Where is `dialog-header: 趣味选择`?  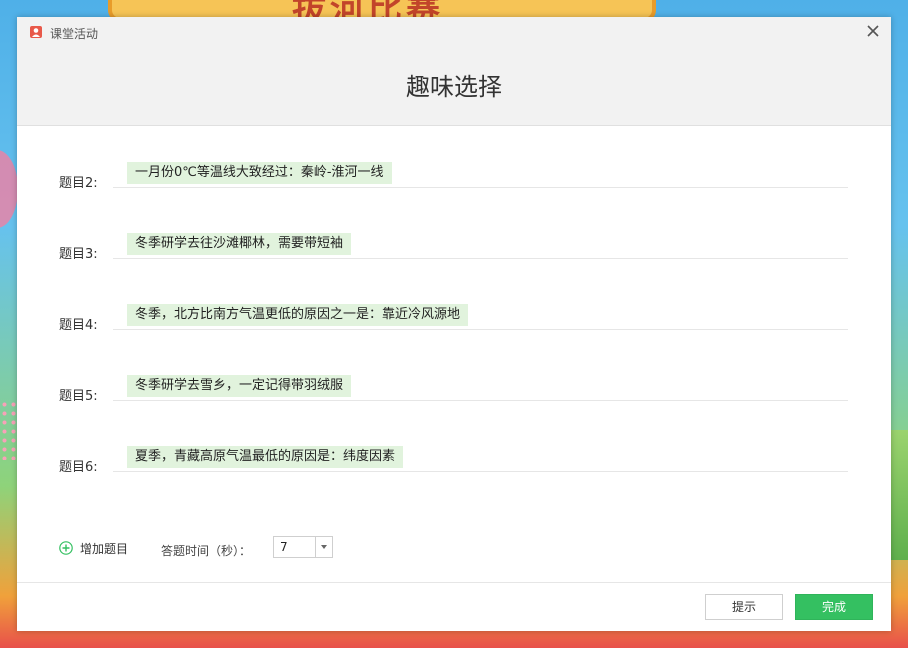 dialog-header: 趣味选择 is located at coordinates (454, 86).